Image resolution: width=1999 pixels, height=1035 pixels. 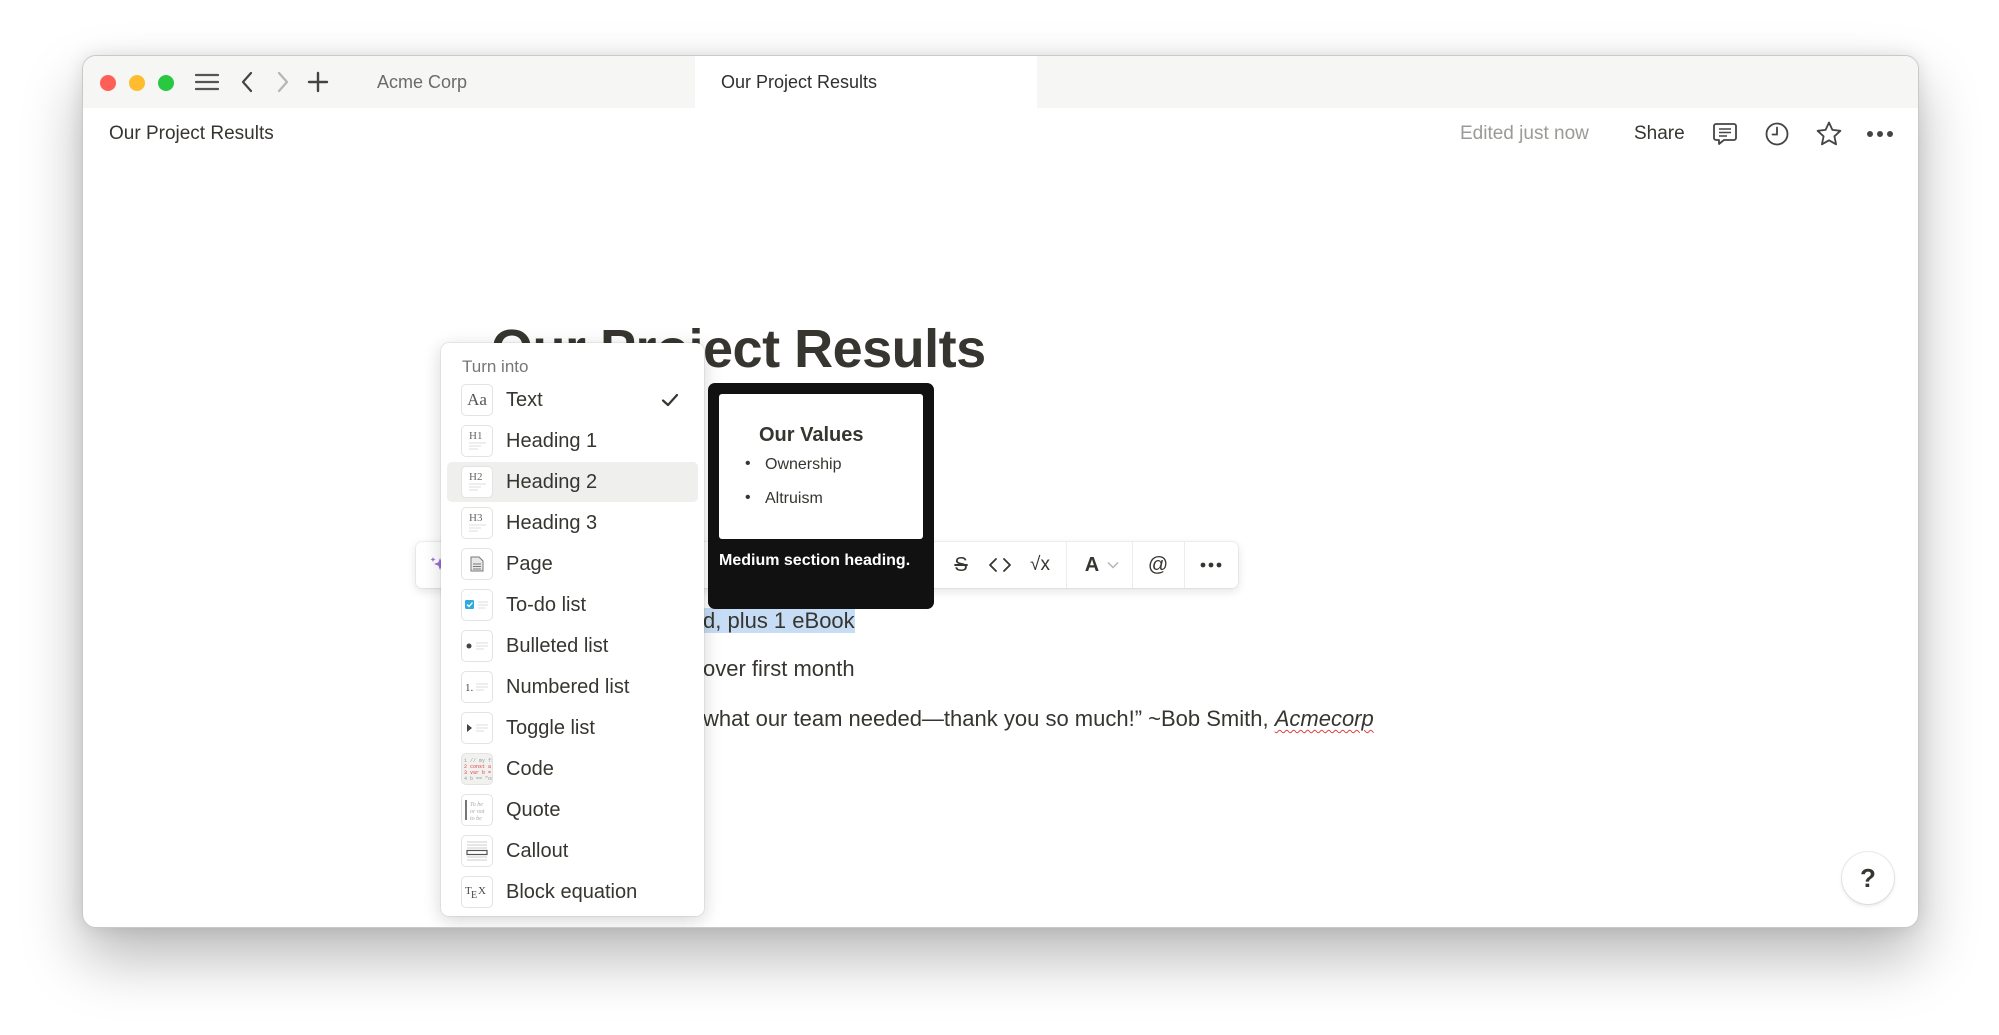 What do you see at coordinates (1040, 565) in the screenshot?
I see `equation-button: √x` at bounding box center [1040, 565].